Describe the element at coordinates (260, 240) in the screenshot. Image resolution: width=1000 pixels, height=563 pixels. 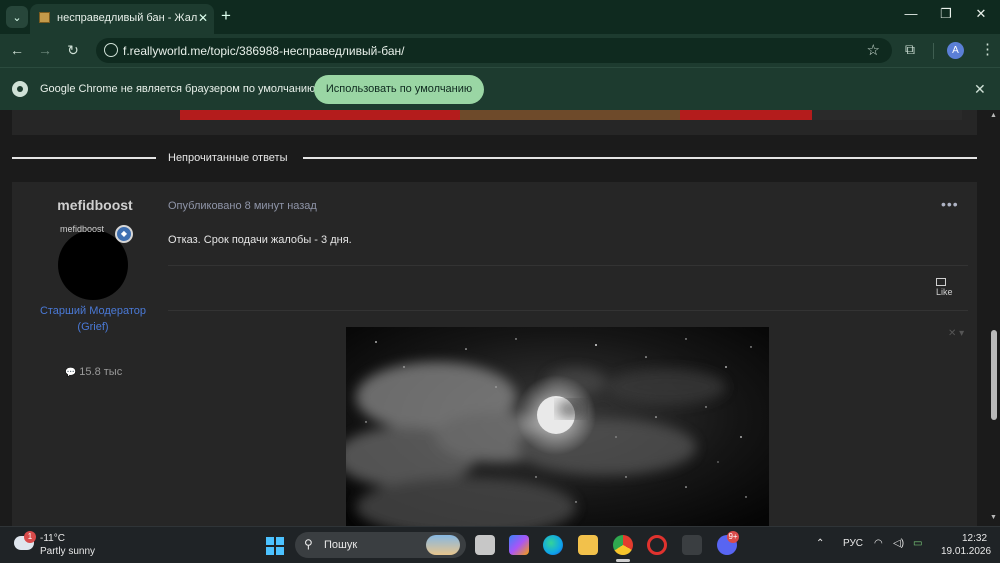
I see `post-content: Отказ. Срок подачи жалобы - 3 дня.` at that location.